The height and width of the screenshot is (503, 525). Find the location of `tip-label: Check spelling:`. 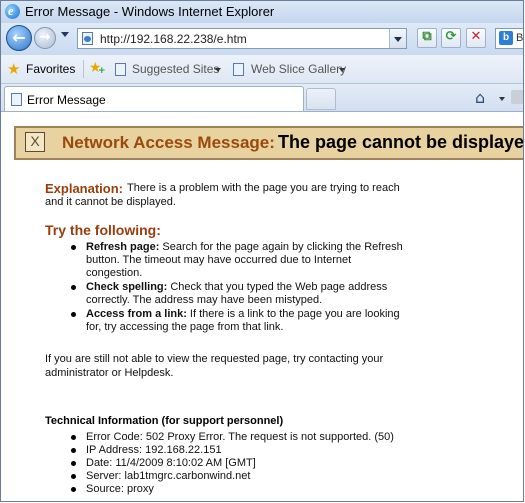

tip-label: Check spelling: is located at coordinates (127, 287).